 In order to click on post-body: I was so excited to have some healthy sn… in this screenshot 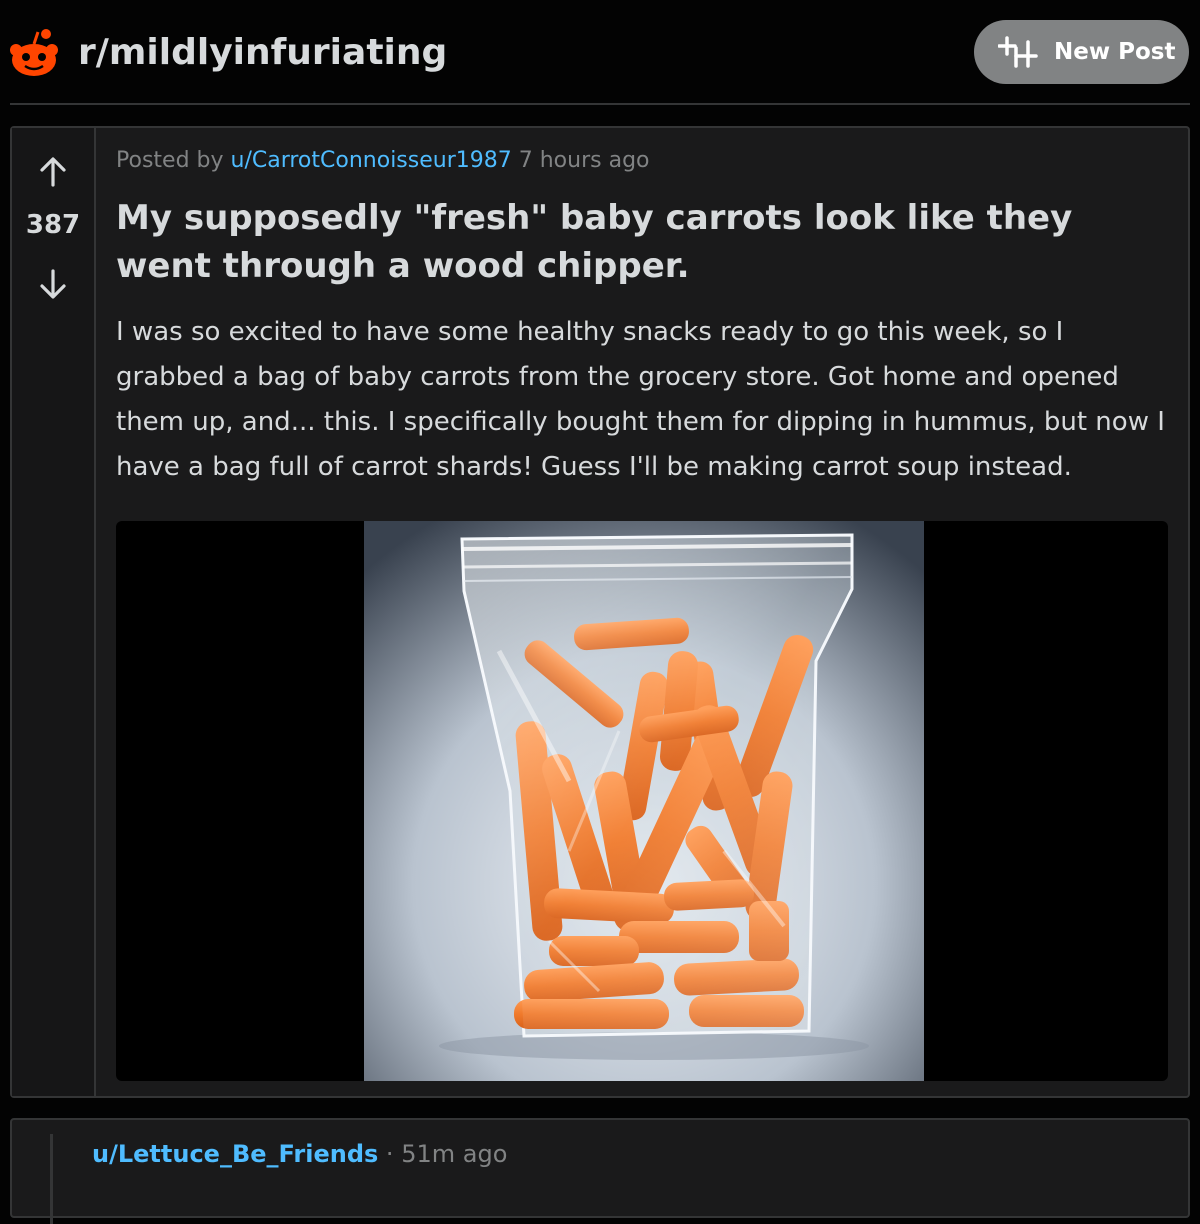, I will do `click(640, 399)`.